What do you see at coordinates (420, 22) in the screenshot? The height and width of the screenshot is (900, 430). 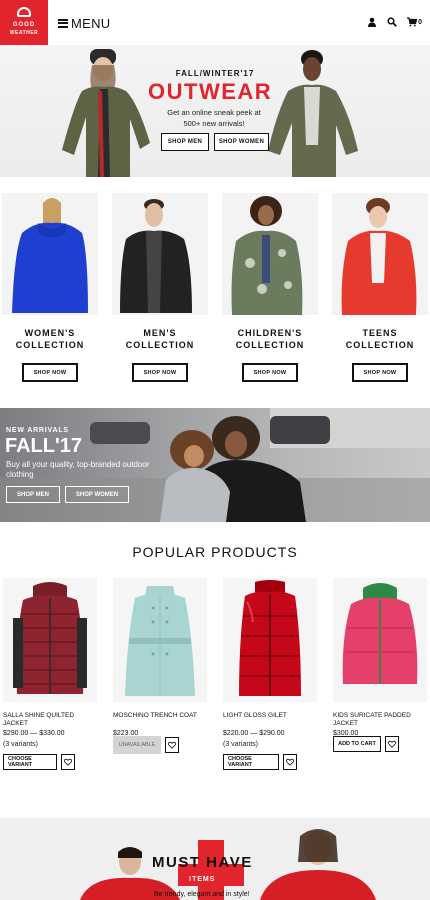 I see `cart-count: 0` at bounding box center [420, 22].